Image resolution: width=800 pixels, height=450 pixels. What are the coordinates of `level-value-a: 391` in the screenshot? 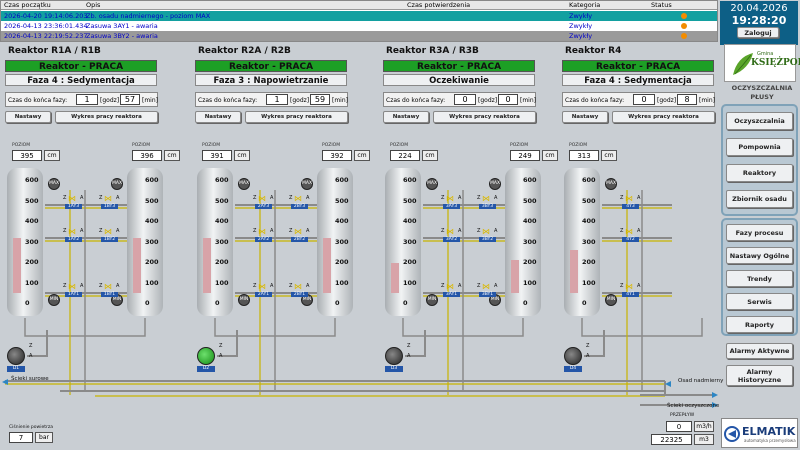 It's located at (217, 155).